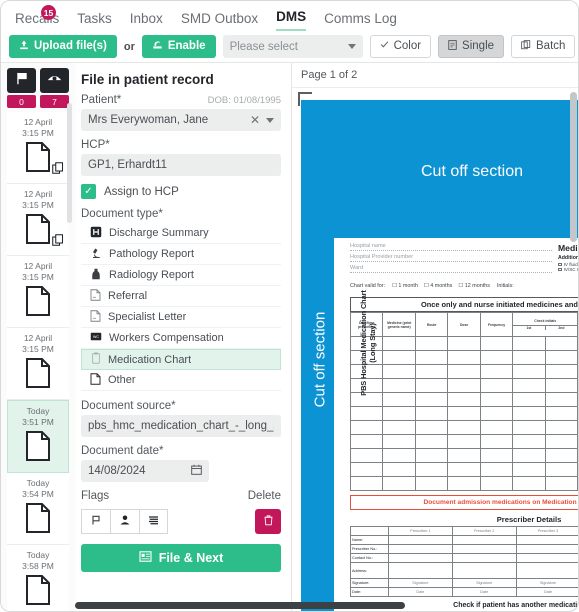 This screenshot has height=612, width=579. Describe the element at coordinates (181, 521) in the screenshot. I see `flags-row` at that location.